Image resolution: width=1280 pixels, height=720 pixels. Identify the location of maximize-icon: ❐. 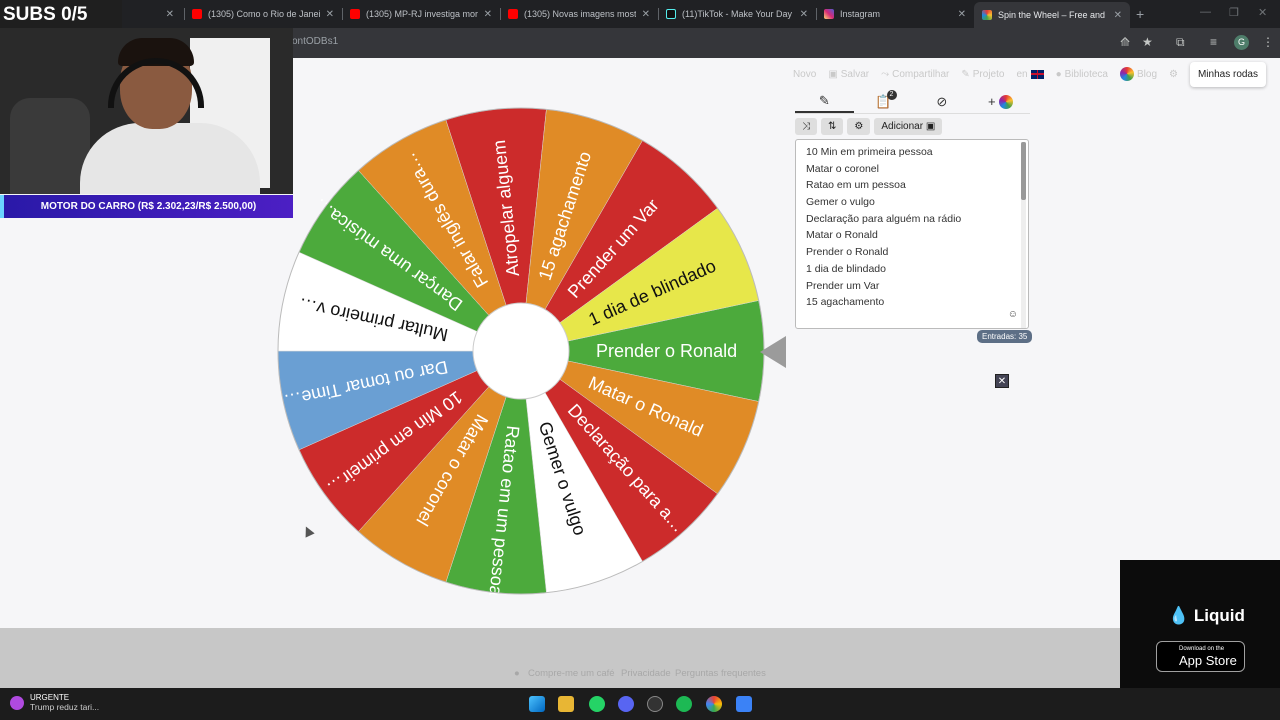
(1234, 12).